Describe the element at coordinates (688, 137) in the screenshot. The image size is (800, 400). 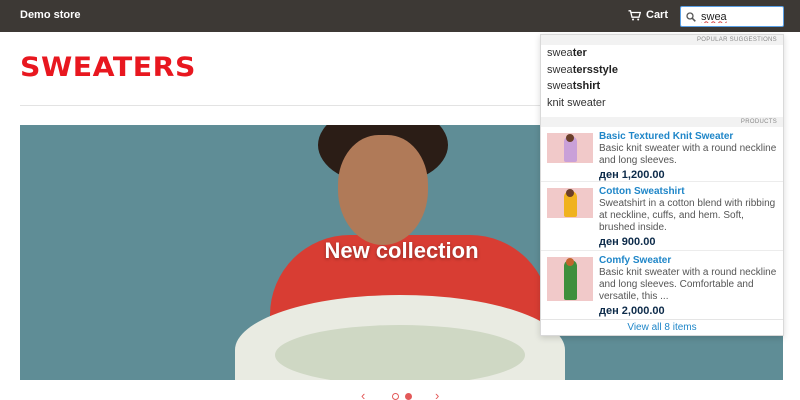
I see `product-name: Basic Textured Knit Sweater` at that location.